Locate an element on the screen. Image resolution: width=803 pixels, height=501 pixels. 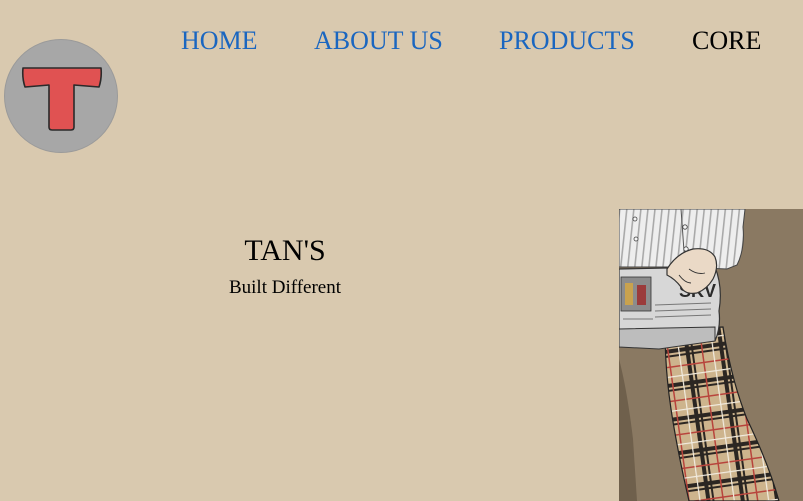
hero-title: TAN'S is located at coordinates (285, 250).